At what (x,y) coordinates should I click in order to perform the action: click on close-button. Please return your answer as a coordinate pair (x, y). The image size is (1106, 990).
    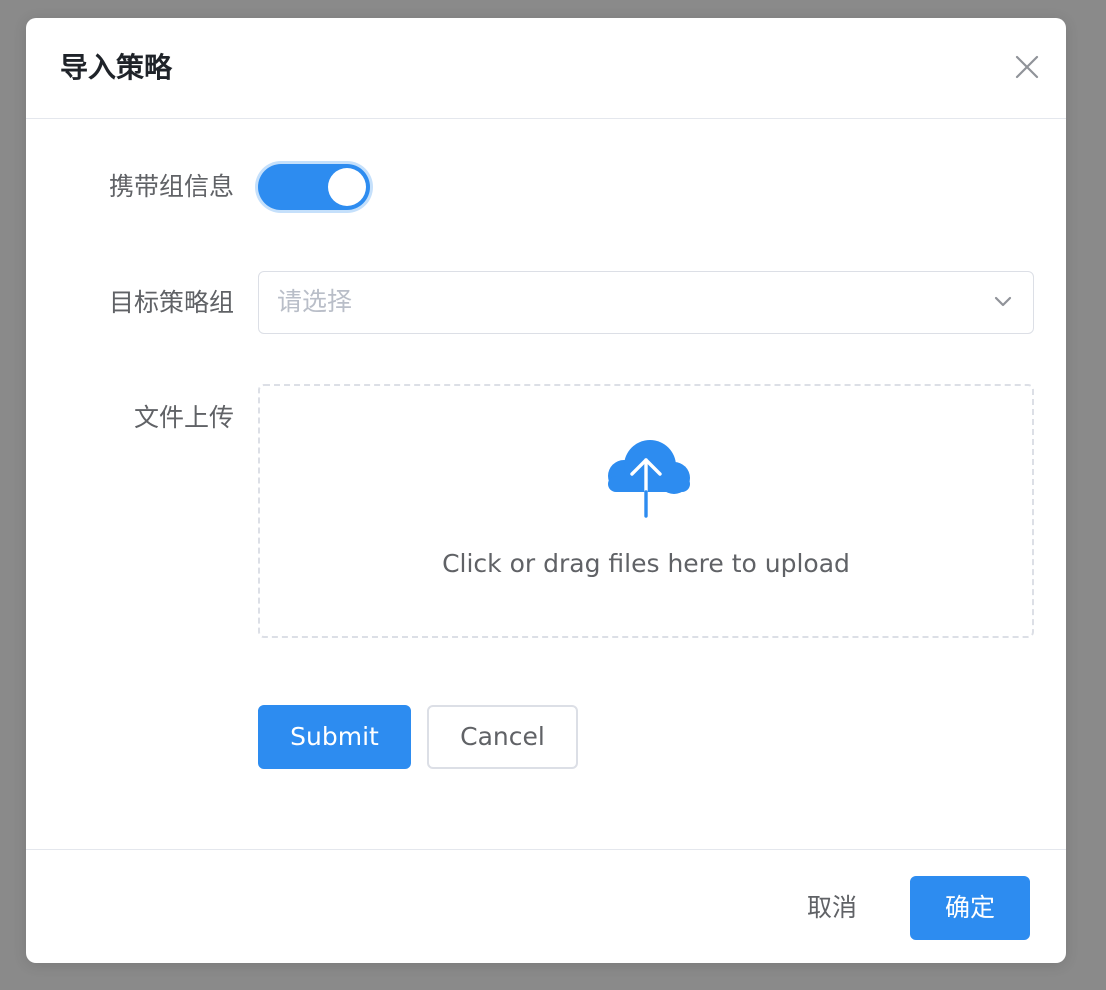
    Looking at the image, I should click on (1027, 67).